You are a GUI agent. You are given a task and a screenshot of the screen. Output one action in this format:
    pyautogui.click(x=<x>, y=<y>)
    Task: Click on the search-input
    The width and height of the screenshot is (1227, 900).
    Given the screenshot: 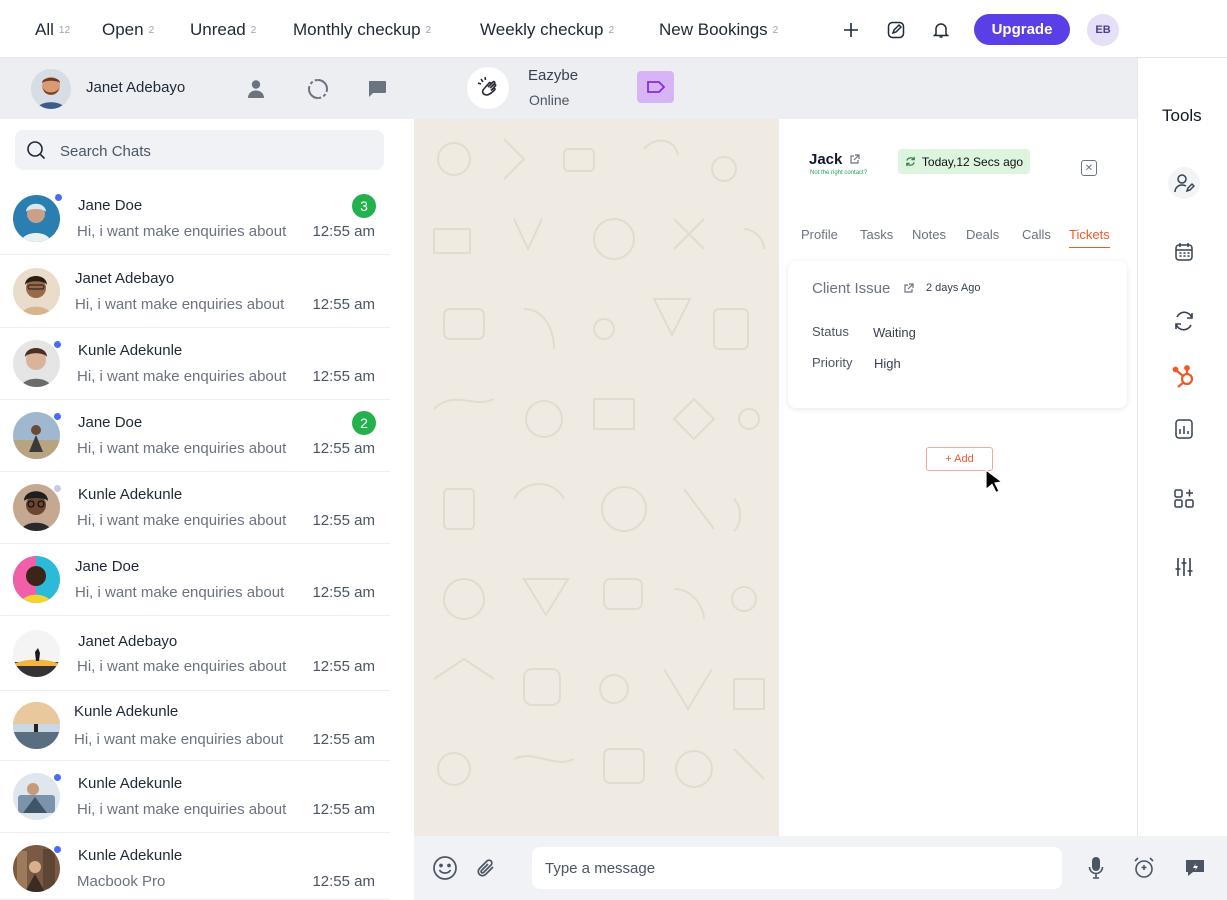 What is the action you would take?
    pyautogui.click(x=210, y=151)
    